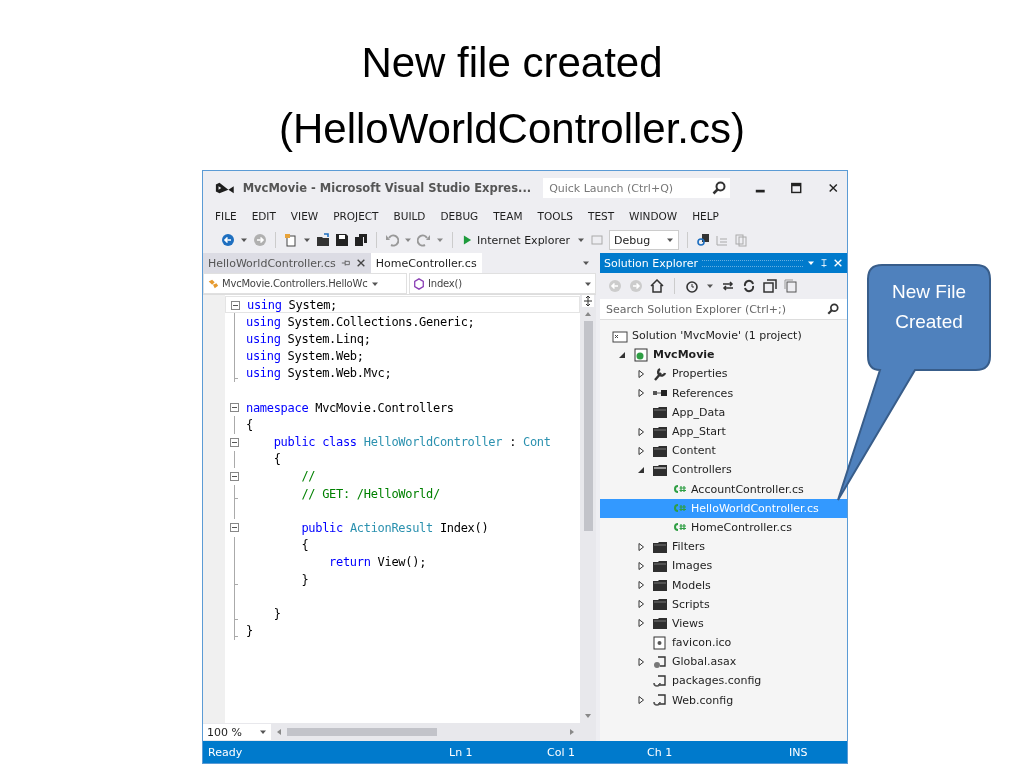 The image size is (1024, 768). What do you see at coordinates (833, 309) in the screenshot?
I see `search-icon` at bounding box center [833, 309].